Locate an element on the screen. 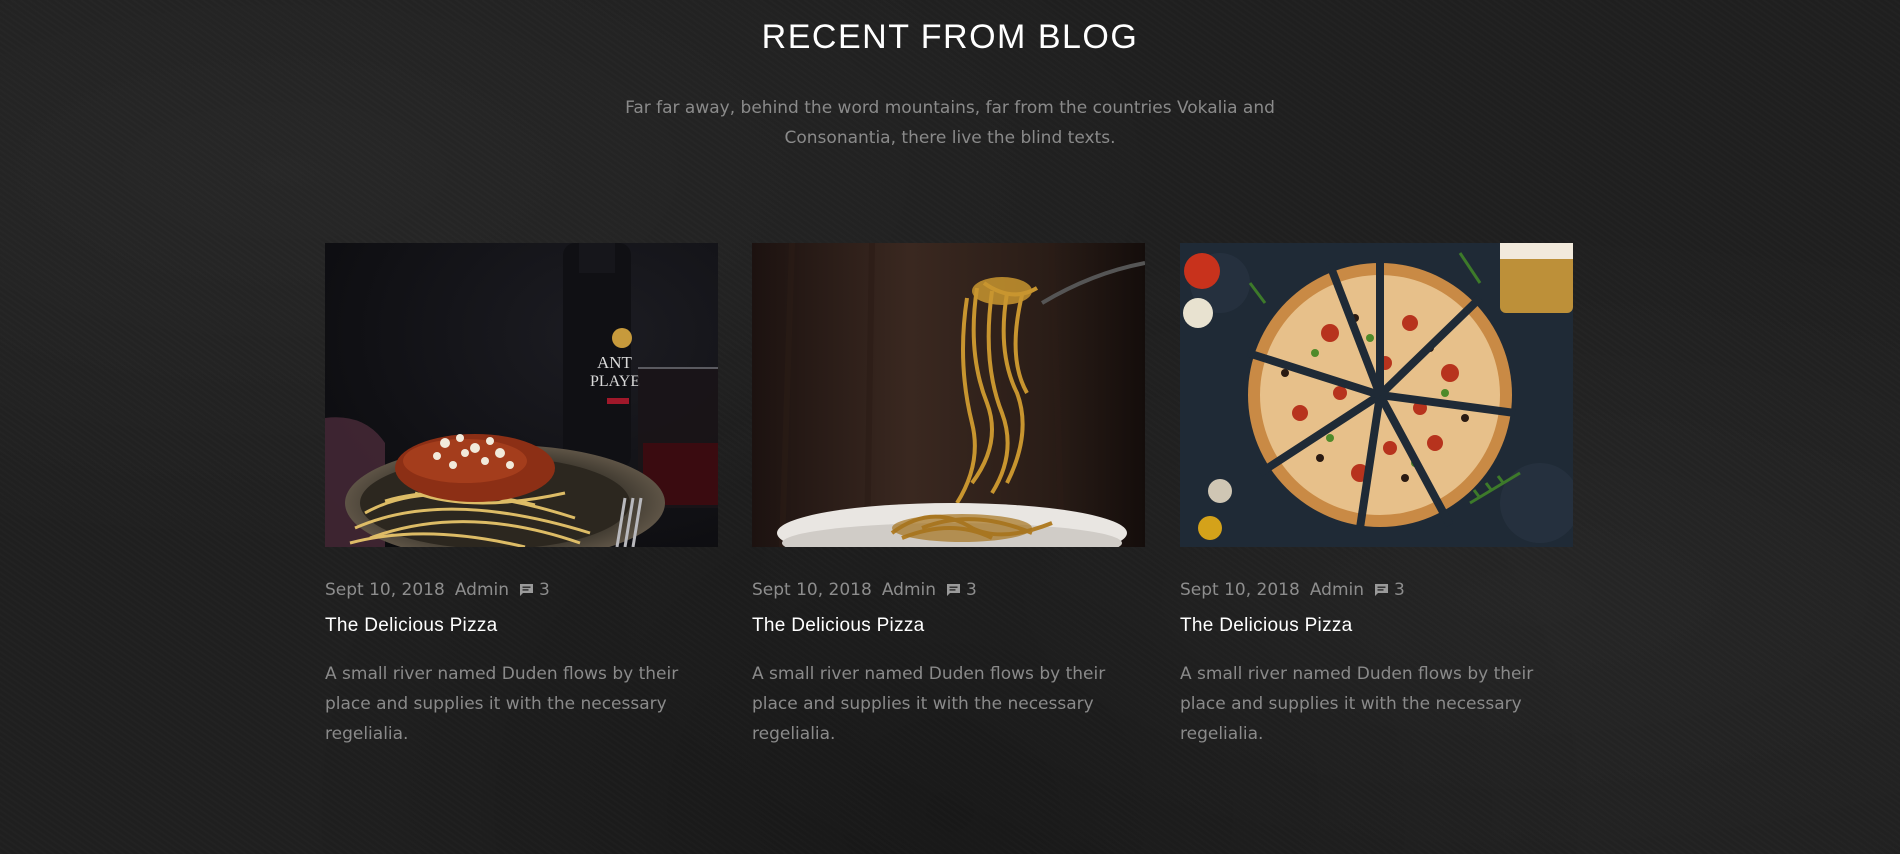  section-title: RECENT FROM BLOG is located at coordinates (950, 37).